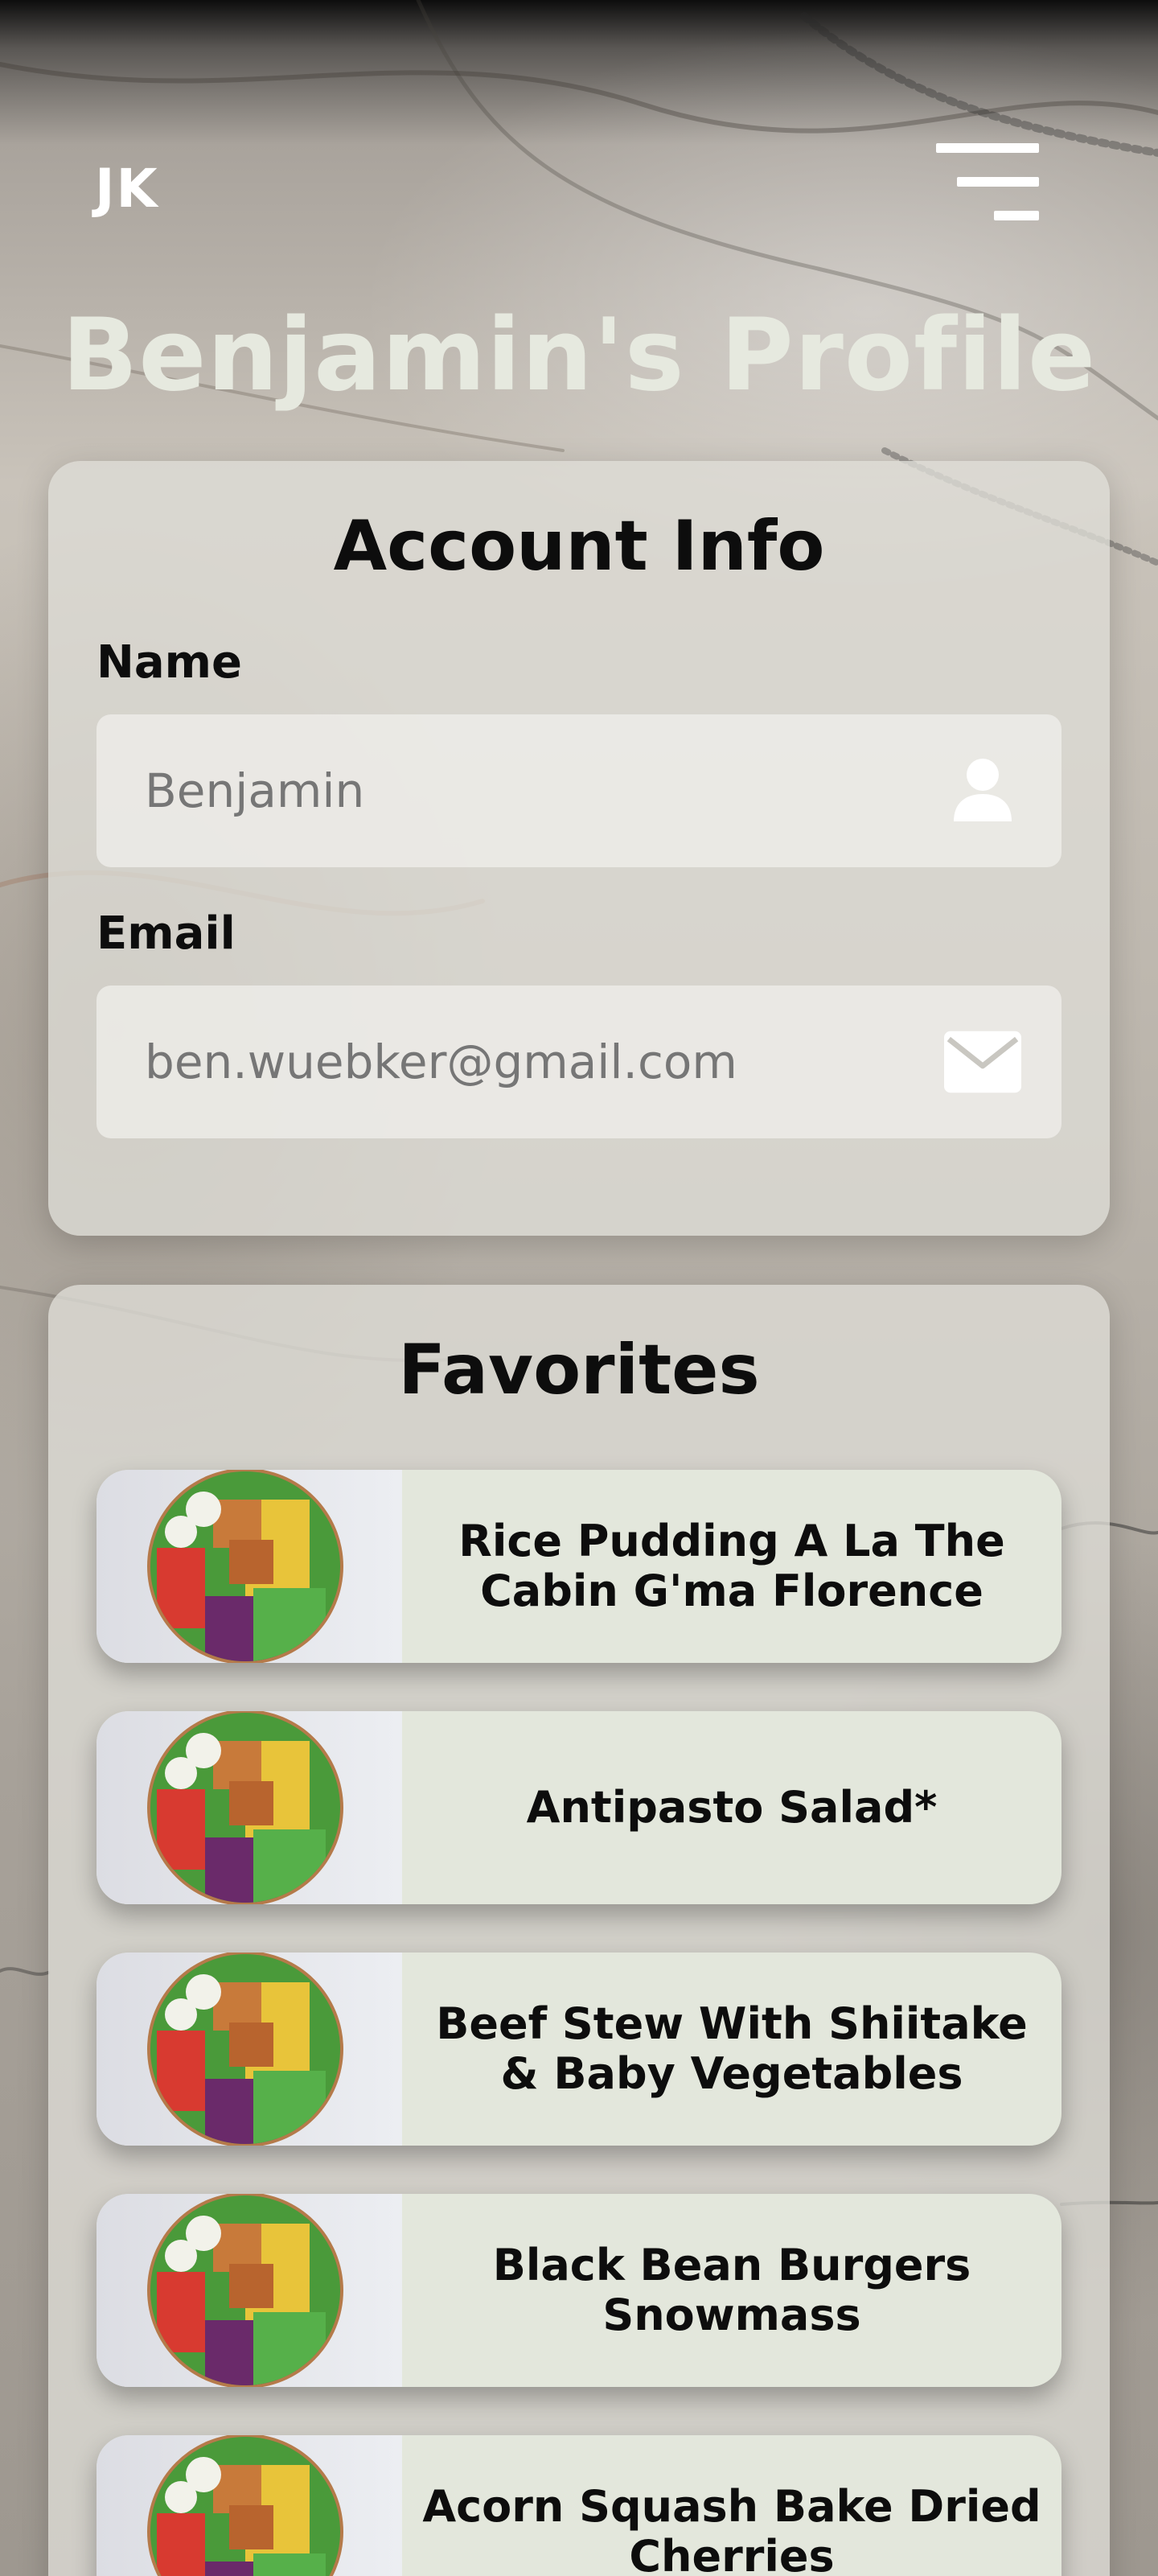 The height and width of the screenshot is (2576, 1158). What do you see at coordinates (127, 189) in the screenshot?
I see `logo: JK` at bounding box center [127, 189].